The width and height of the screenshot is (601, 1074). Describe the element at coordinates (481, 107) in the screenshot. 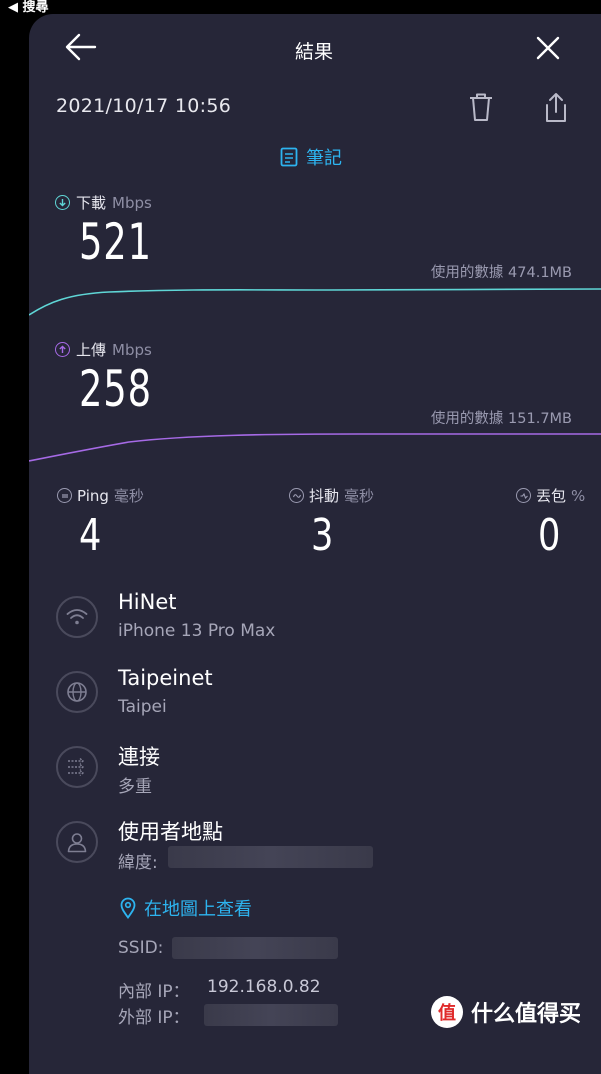

I see `trash-icon` at that location.